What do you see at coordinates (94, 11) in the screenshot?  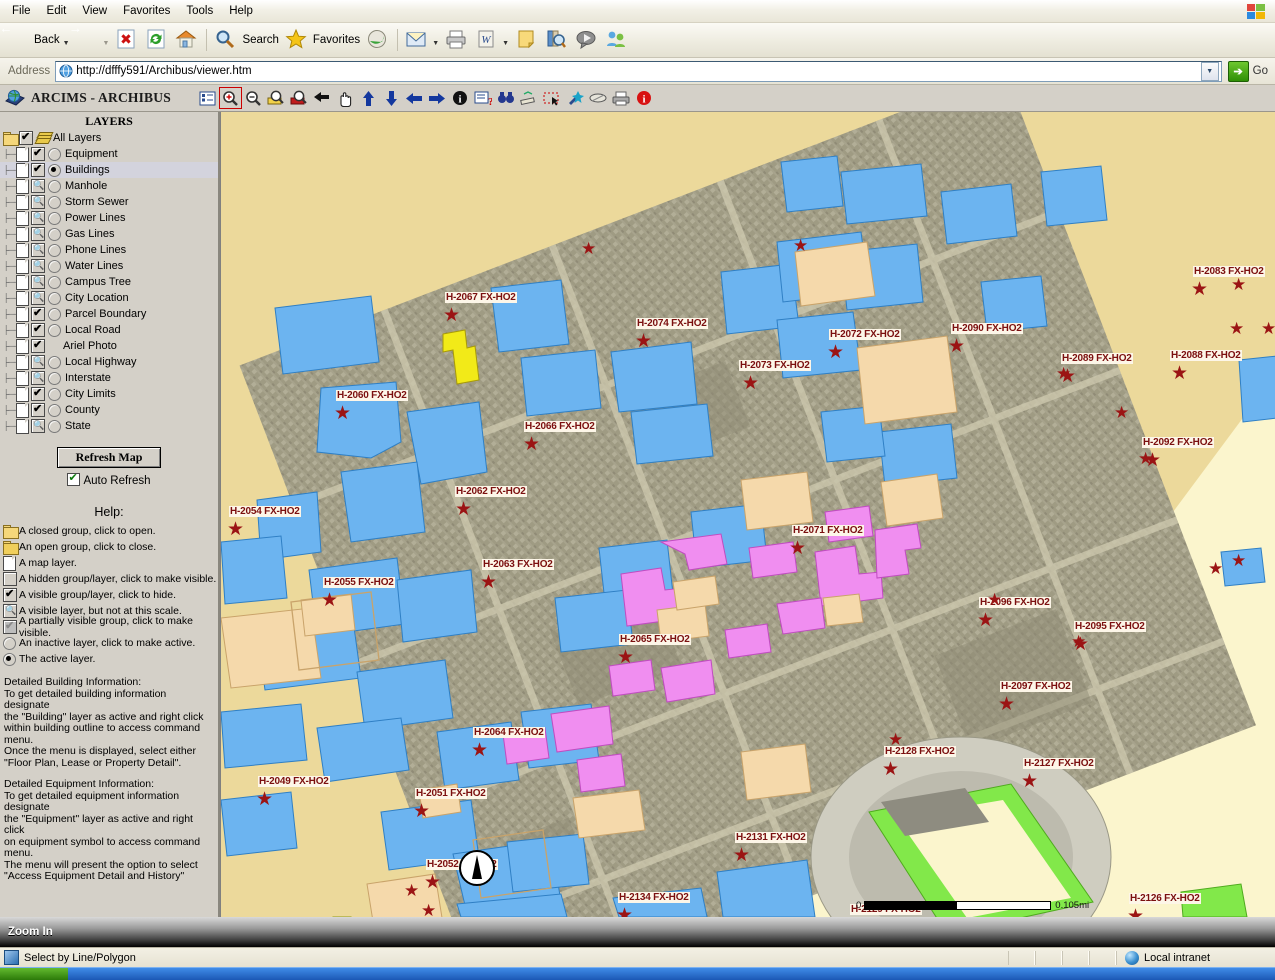 I see `menu-item-view: View` at bounding box center [94, 11].